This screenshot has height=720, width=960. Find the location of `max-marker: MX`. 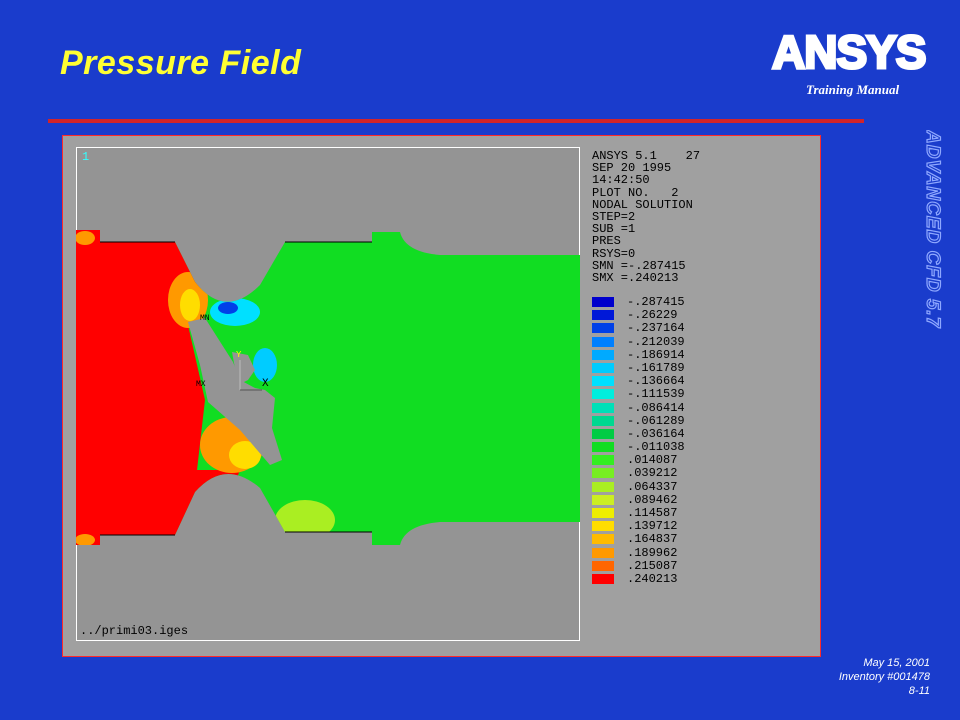

max-marker: MX is located at coordinates (201, 384).